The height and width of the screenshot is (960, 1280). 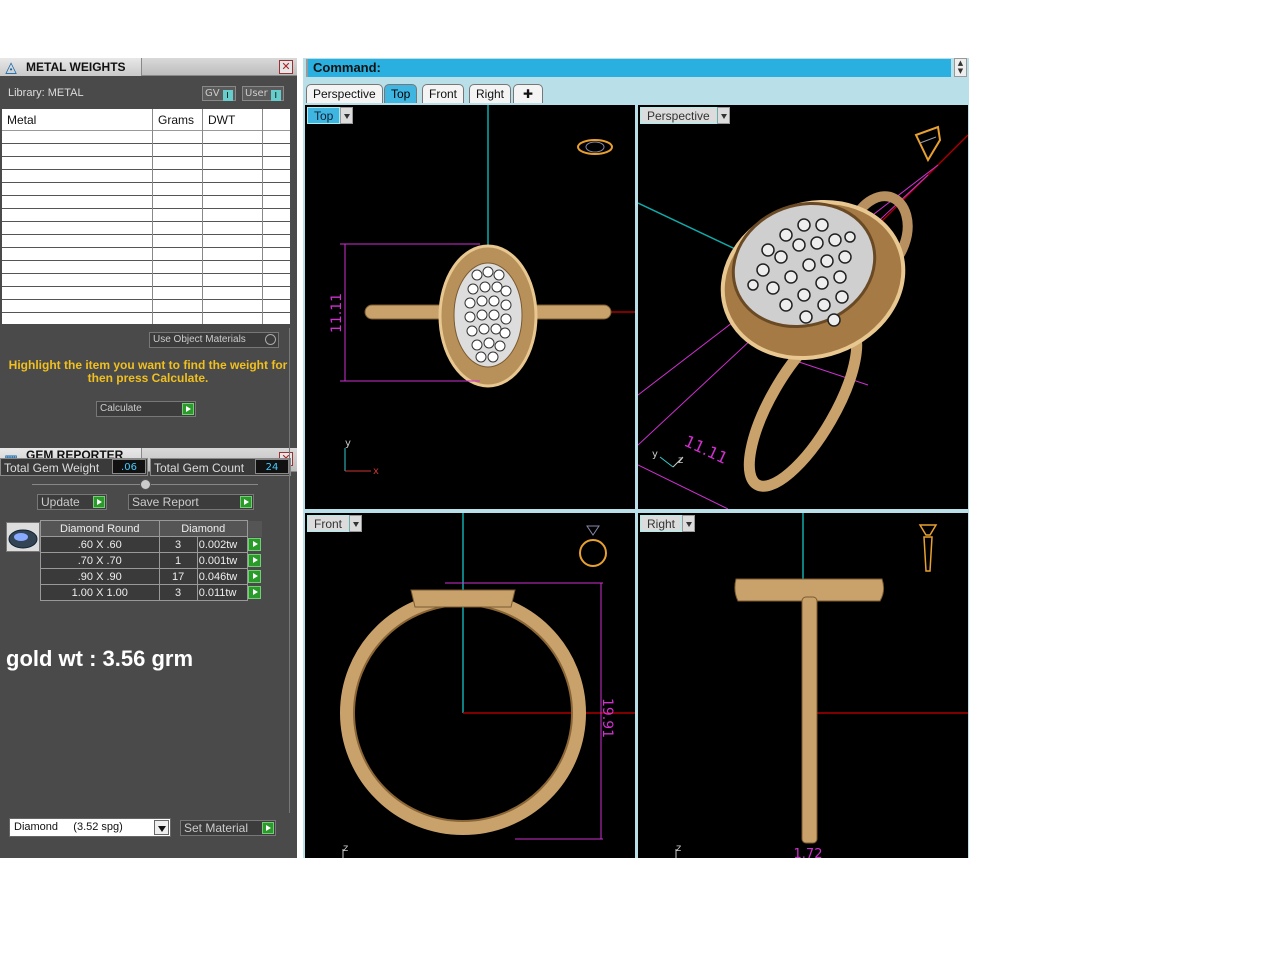 What do you see at coordinates (90, 827) in the screenshot?
I see `material-select: Diamond (3.52 spg)` at bounding box center [90, 827].